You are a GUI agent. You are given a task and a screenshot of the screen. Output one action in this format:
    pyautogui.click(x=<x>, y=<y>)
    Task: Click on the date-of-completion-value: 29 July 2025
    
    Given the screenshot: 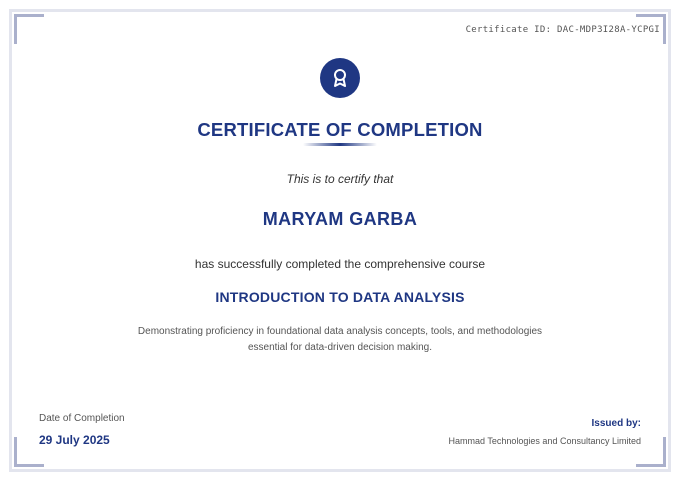 What is the action you would take?
    pyautogui.click(x=74, y=440)
    